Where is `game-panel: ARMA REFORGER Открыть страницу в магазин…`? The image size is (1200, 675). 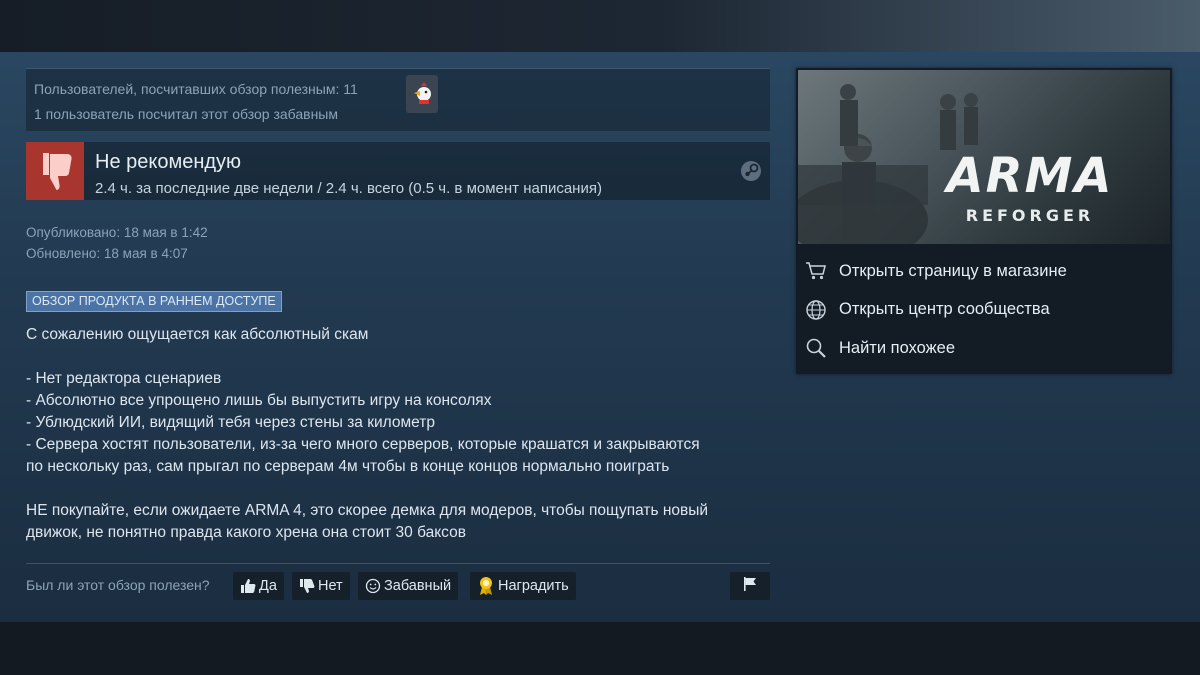
game-panel: ARMA REFORGER Открыть страницу в магазин… is located at coordinates (984, 221).